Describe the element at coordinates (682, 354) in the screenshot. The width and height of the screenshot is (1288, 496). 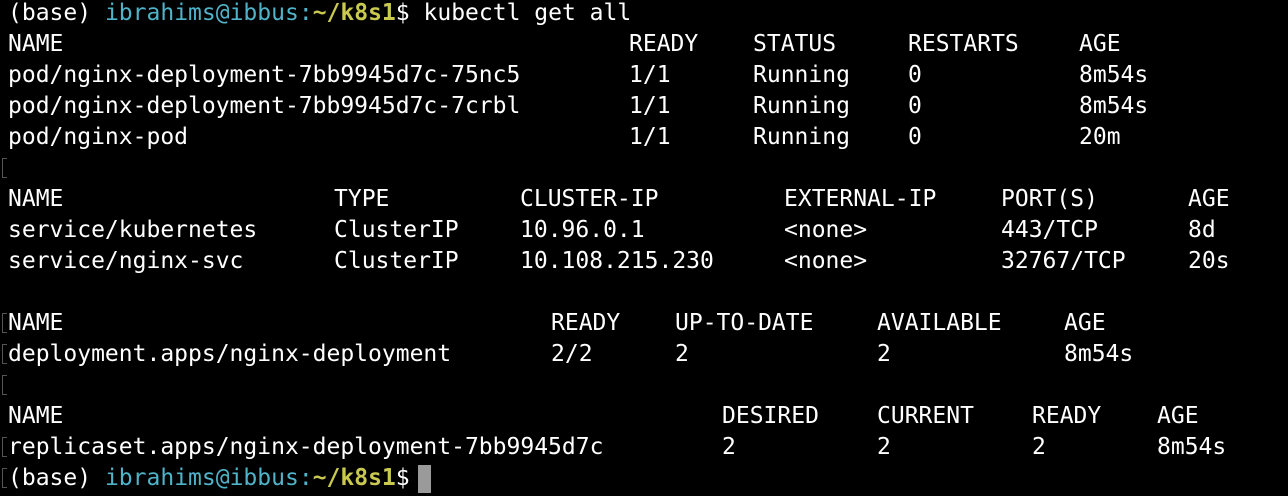
I see `deployment-up-to-date: 2` at that location.